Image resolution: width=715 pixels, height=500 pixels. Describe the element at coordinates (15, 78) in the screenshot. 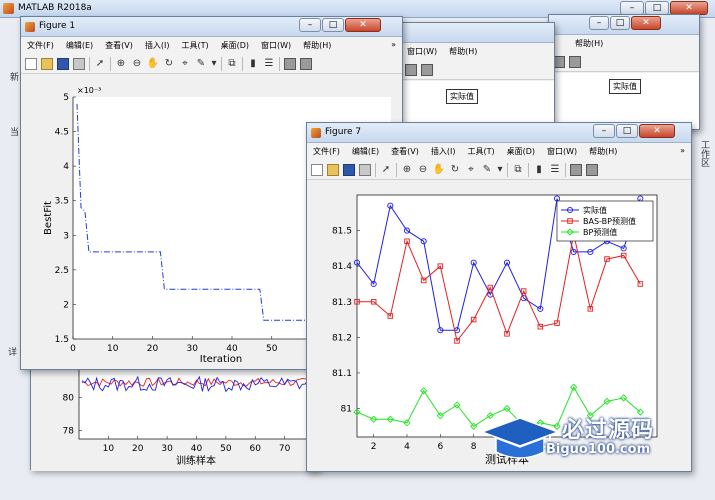

I see `side-label-new: 新` at that location.